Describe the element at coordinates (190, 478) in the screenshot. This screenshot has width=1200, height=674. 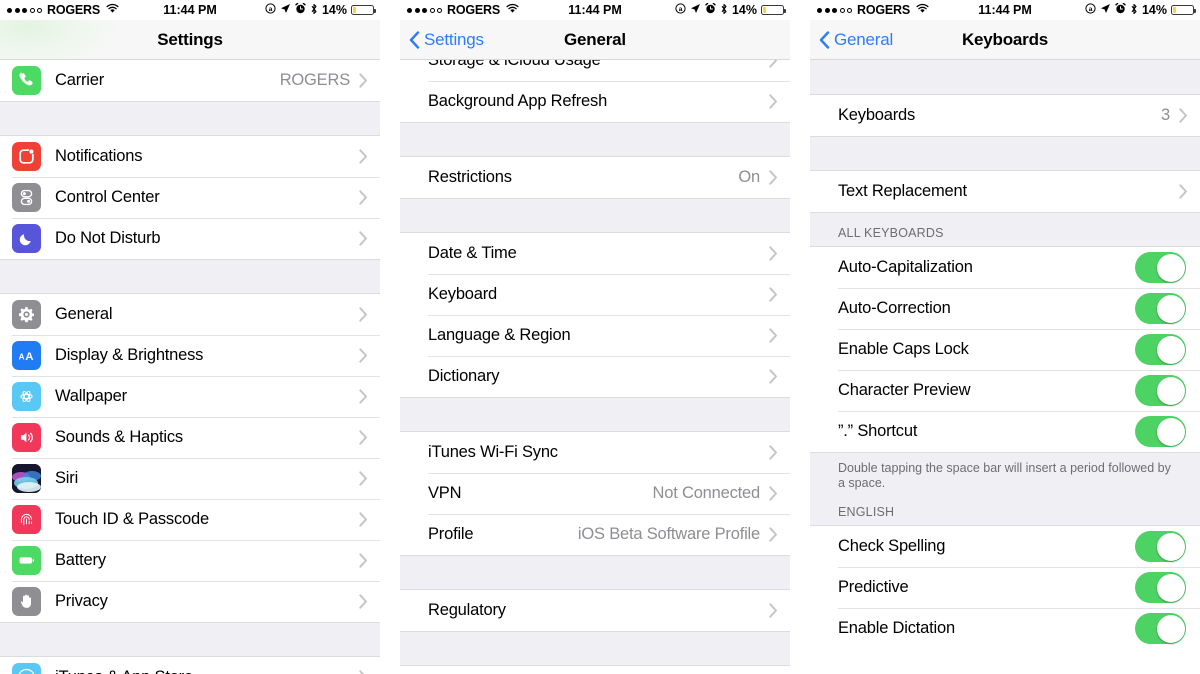
I see `list-item-siri: Siri` at that location.